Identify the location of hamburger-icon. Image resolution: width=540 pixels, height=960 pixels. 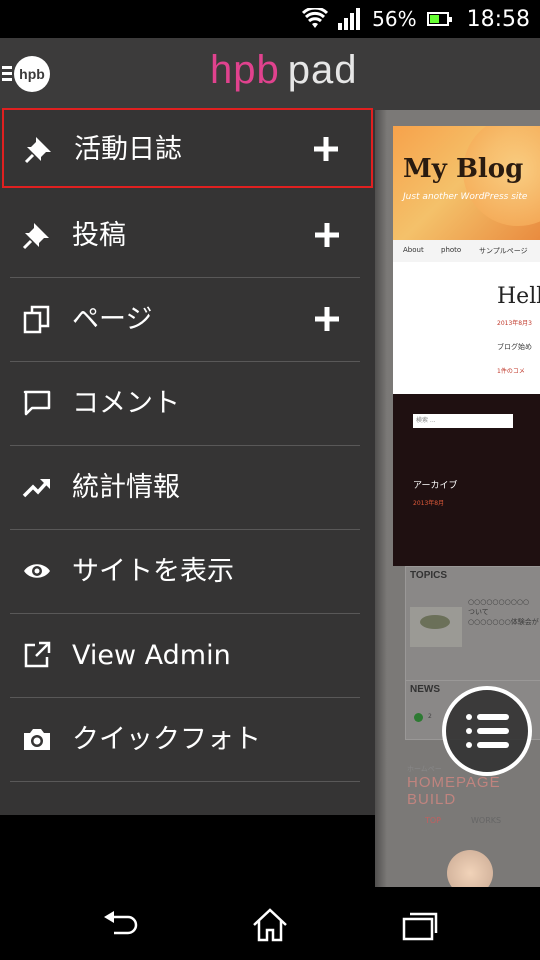
(7, 75).